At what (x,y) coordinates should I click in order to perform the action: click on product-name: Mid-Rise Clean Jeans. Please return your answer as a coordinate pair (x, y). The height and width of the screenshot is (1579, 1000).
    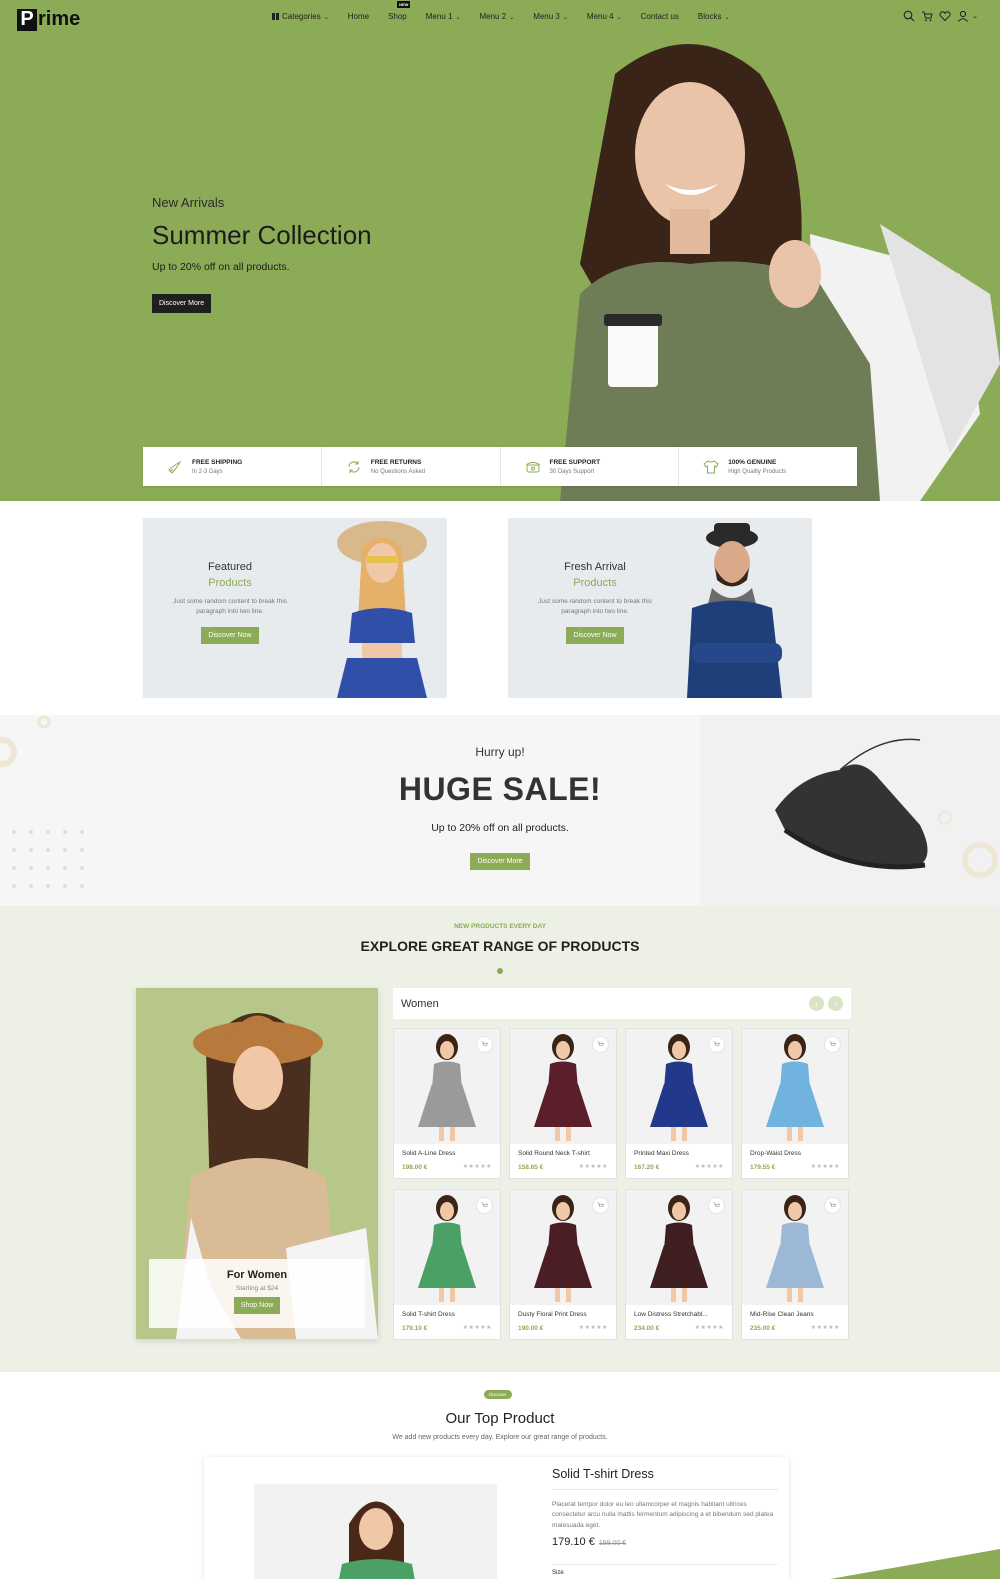
    Looking at the image, I should click on (797, 1314).